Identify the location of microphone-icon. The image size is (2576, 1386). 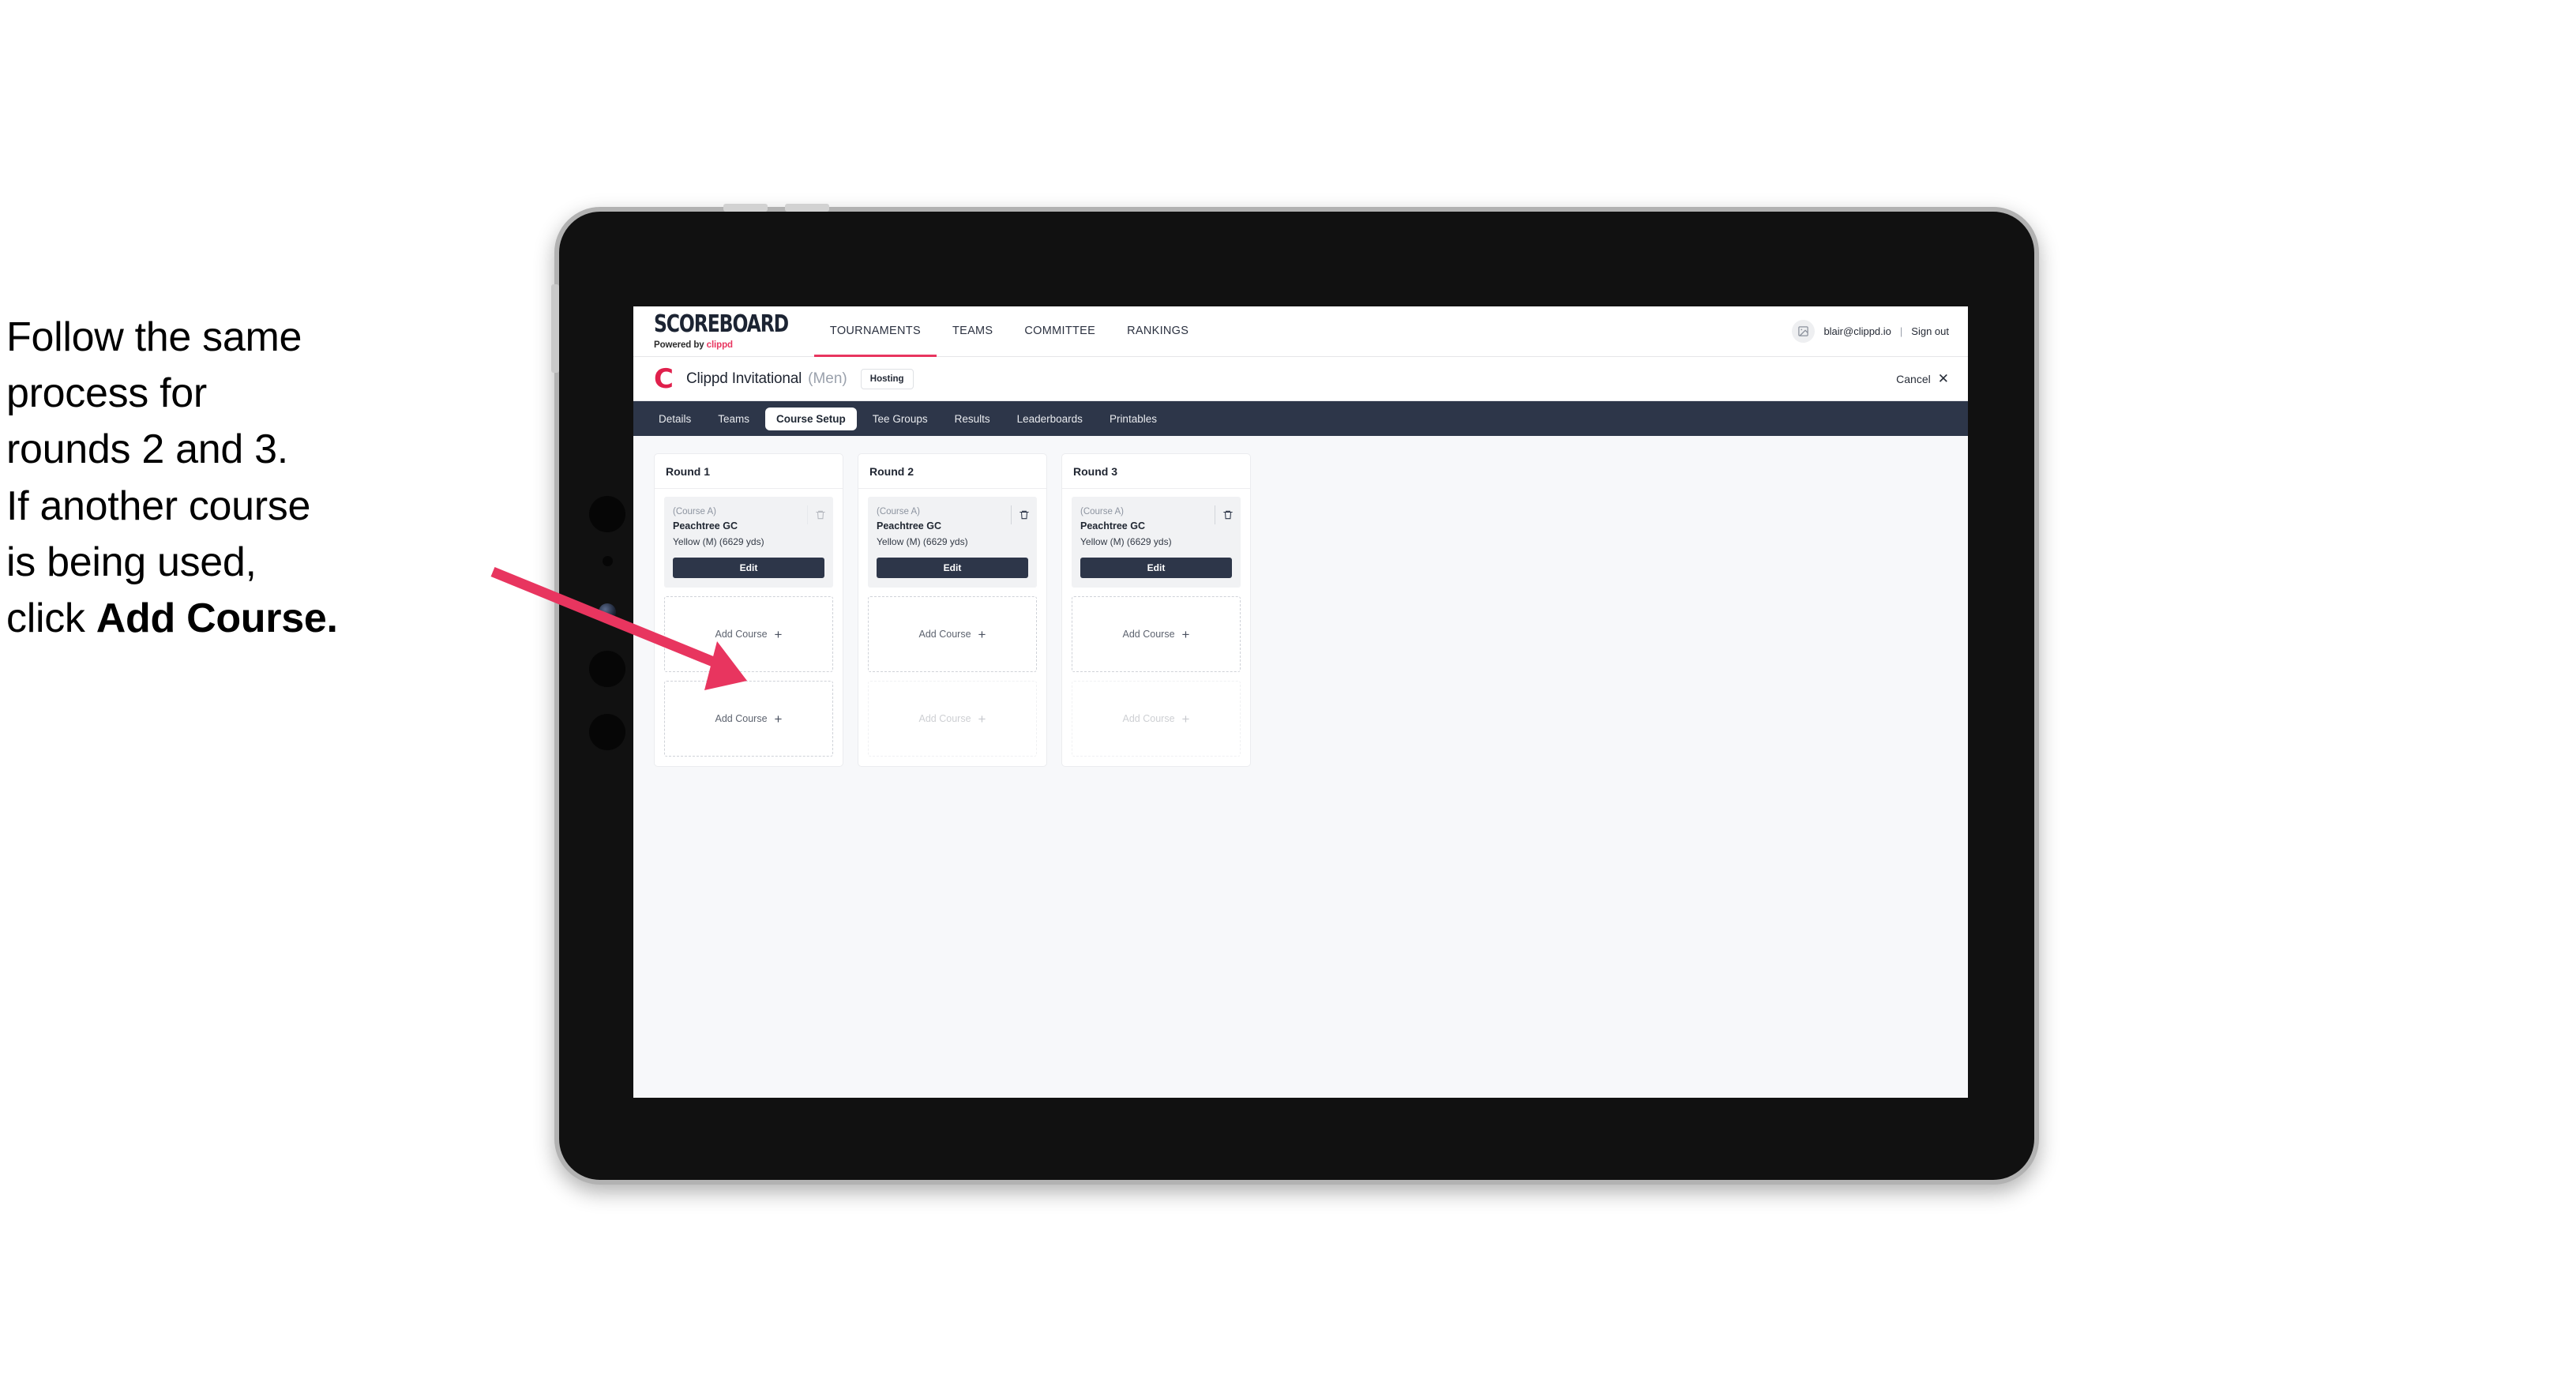
(608, 561).